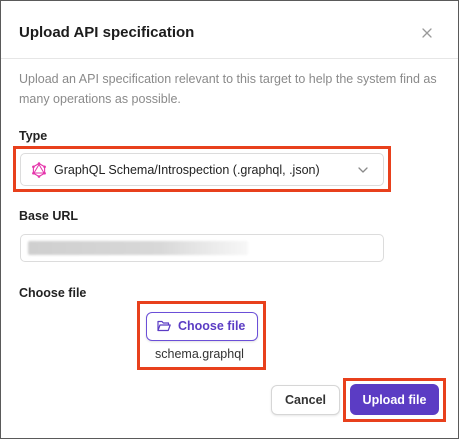 Image resolution: width=459 pixels, height=439 pixels. I want to click on close-icon, so click(427, 33).